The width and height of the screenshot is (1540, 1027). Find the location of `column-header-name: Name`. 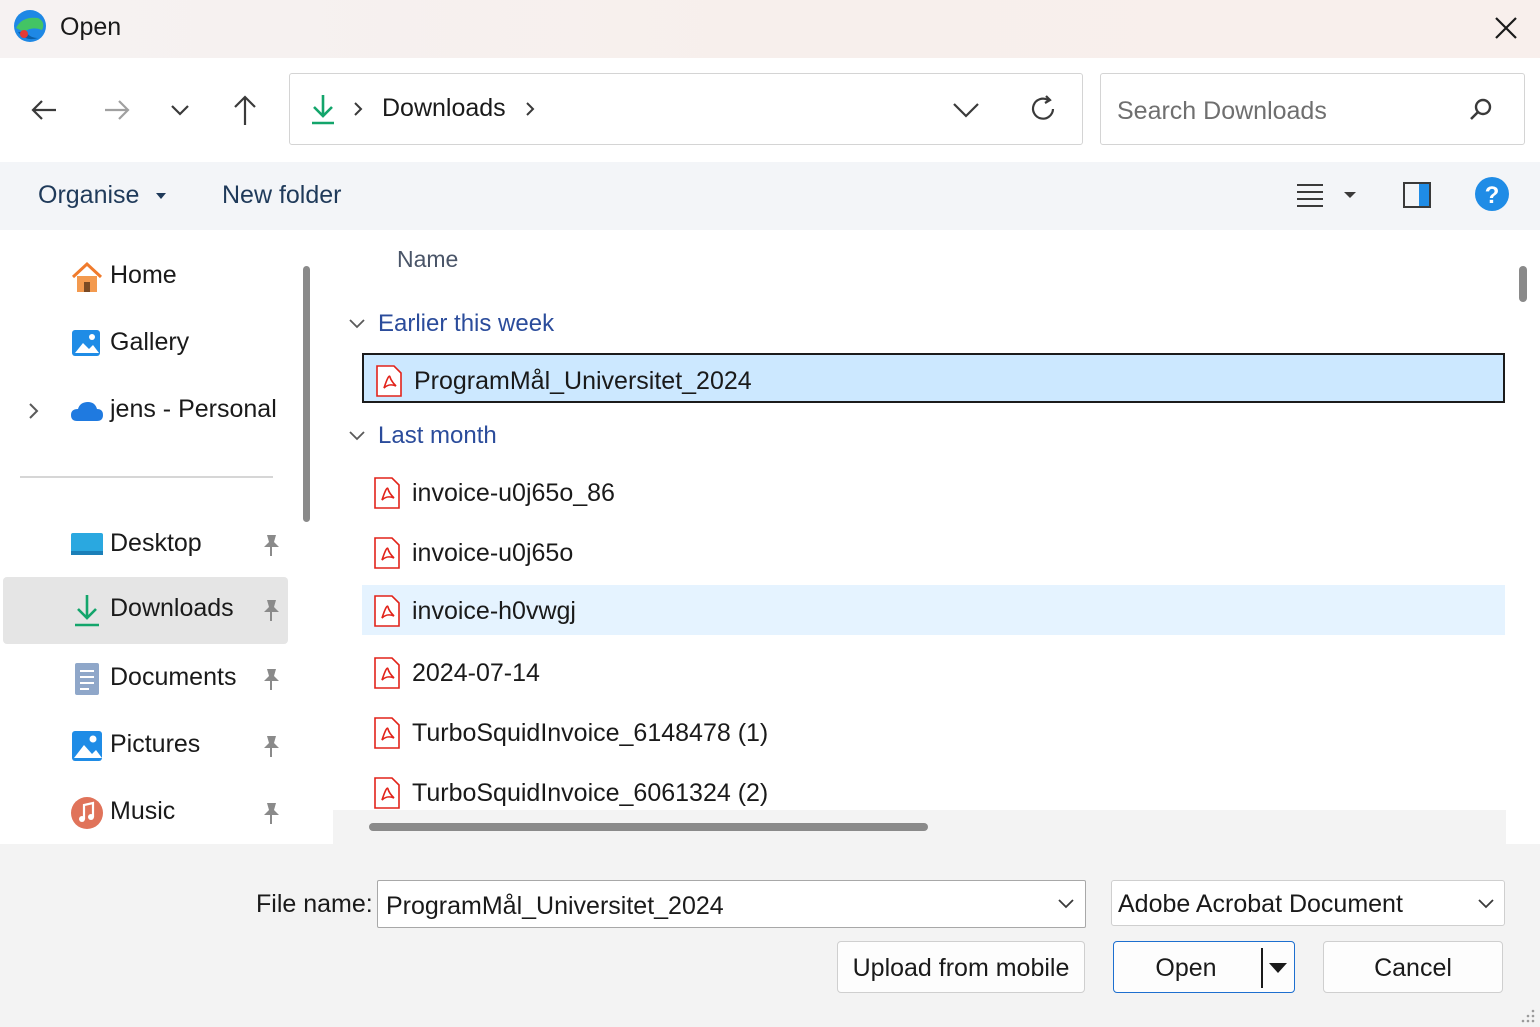

column-header-name: Name is located at coordinates (427, 259).